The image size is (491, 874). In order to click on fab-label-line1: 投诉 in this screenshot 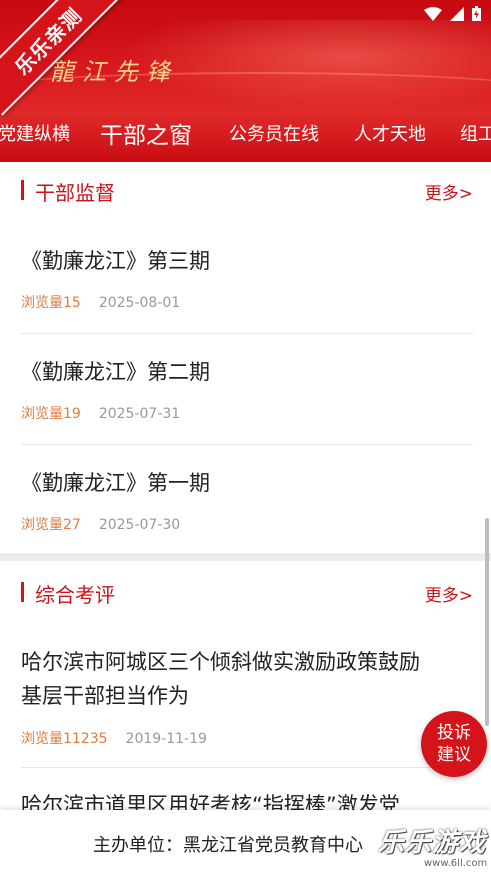, I will do `click(454, 733)`.